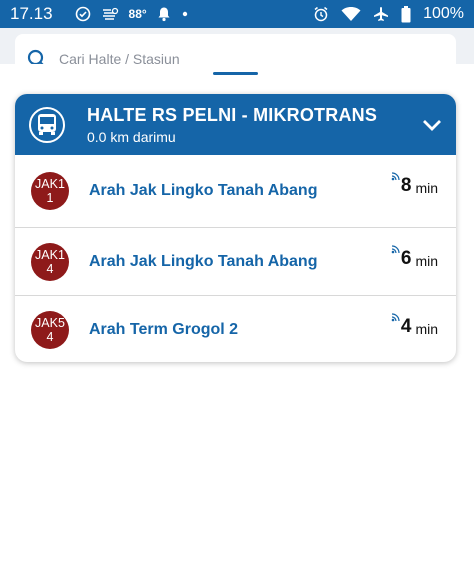  Describe the element at coordinates (164, 14) in the screenshot. I see `notification-bell-icon` at that location.